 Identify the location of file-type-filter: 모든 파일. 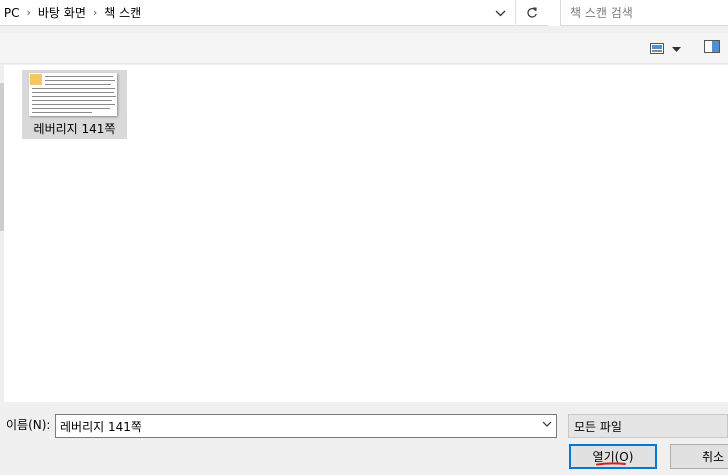
(648, 426).